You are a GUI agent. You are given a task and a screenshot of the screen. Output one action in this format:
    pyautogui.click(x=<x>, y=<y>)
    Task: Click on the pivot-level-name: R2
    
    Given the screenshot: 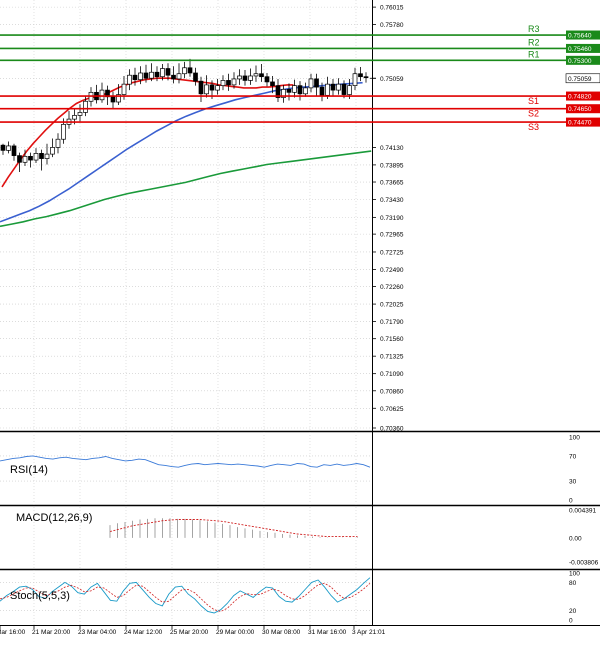 What is the action you would take?
    pyautogui.click(x=534, y=42)
    